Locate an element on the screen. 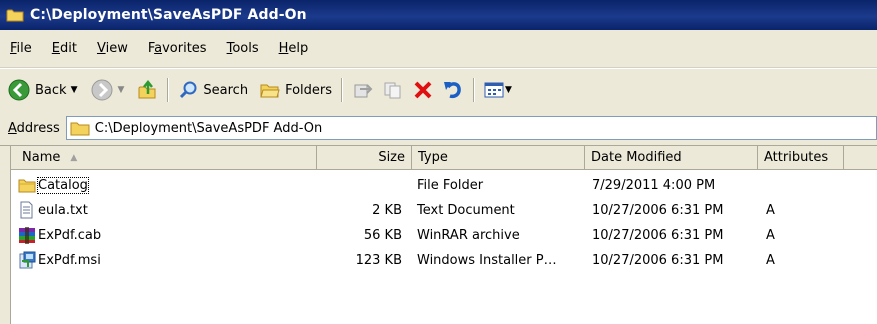 Image resolution: width=877 pixels, height=324 pixels. delete-icon is located at coordinates (423, 90).